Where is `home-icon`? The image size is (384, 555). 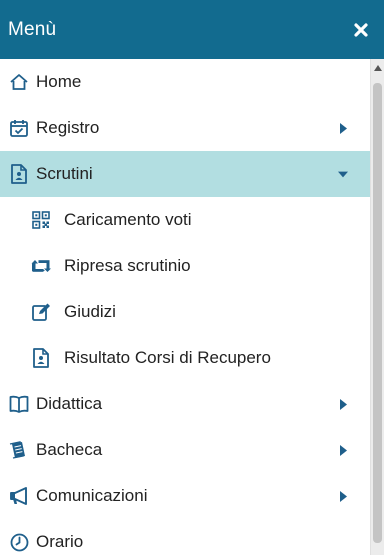 home-icon is located at coordinates (19, 82).